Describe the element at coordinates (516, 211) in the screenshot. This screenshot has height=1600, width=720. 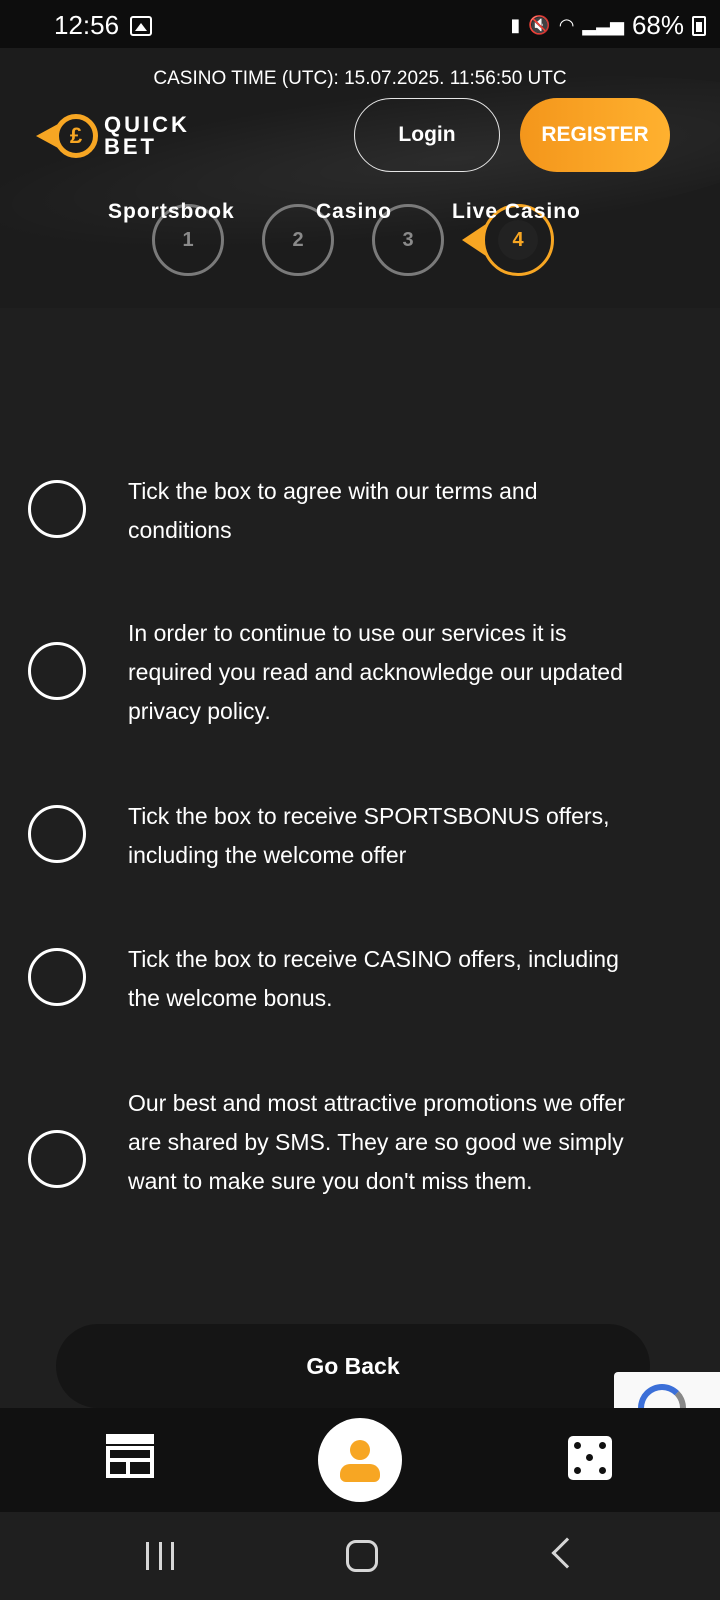
I see `step-label-live-casino: Live Casino` at that location.